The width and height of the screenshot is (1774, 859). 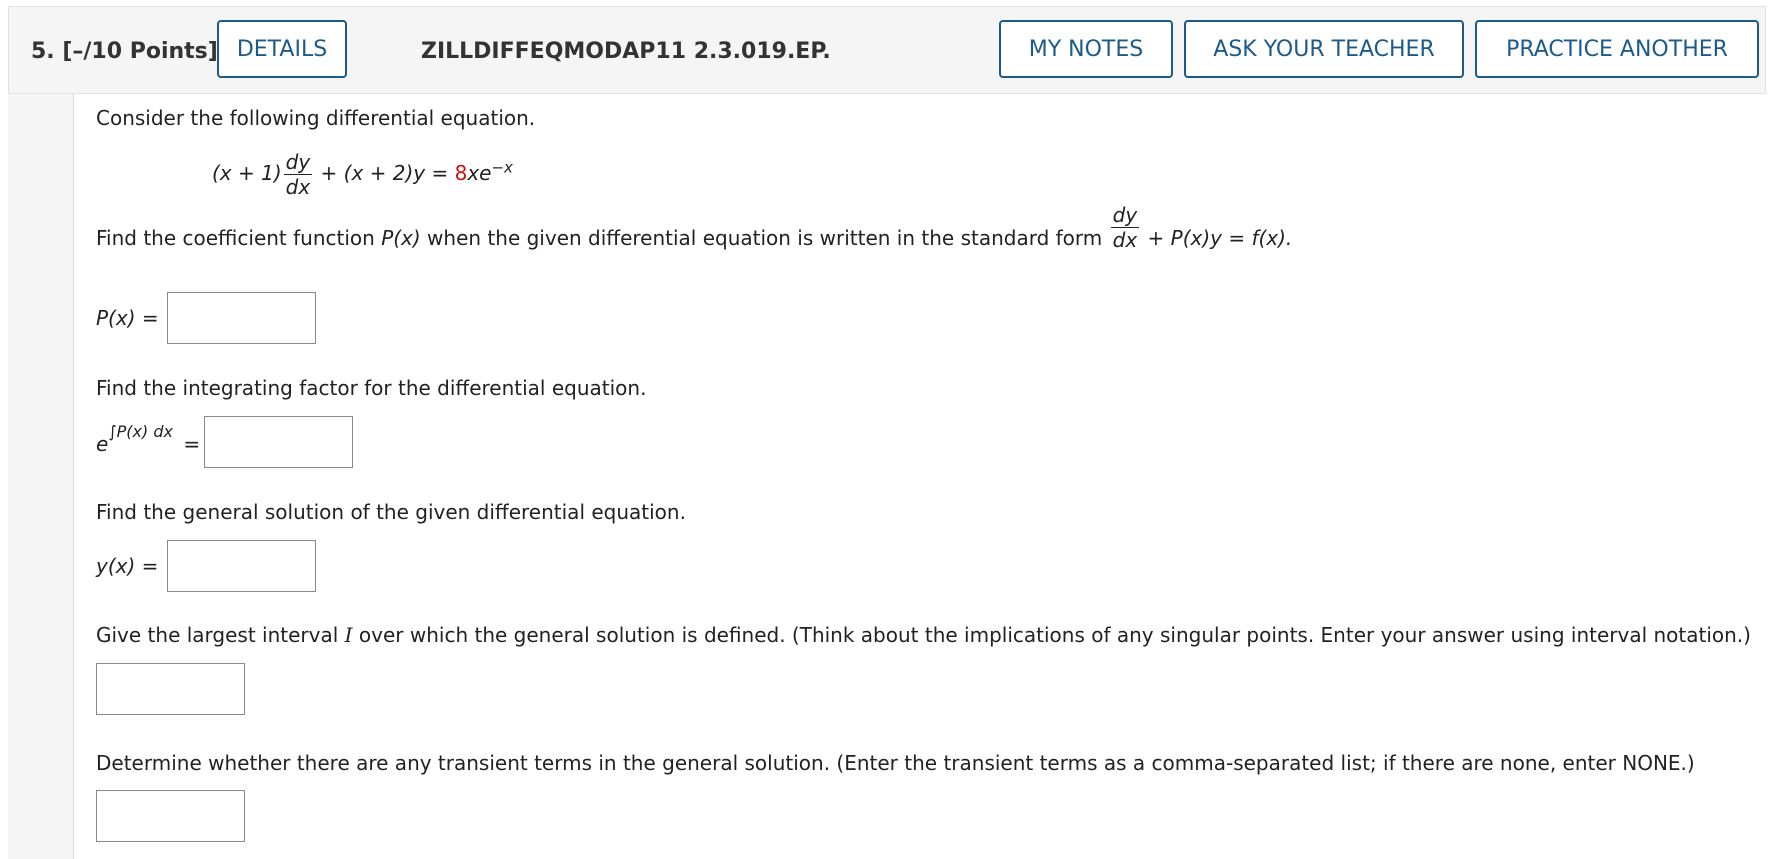 What do you see at coordinates (348, 635) in the screenshot?
I see `interval-variable: I` at bounding box center [348, 635].